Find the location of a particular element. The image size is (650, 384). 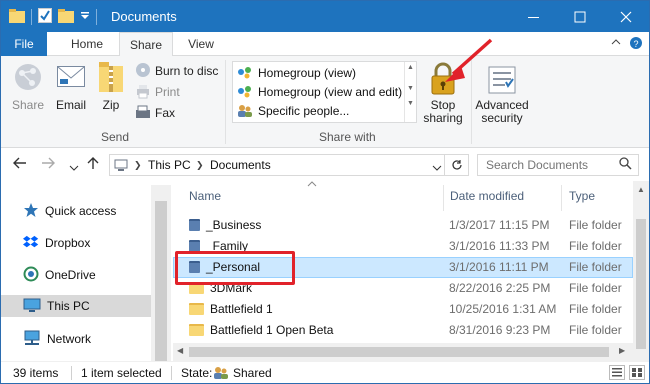

maximize-button is located at coordinates (580, 16).